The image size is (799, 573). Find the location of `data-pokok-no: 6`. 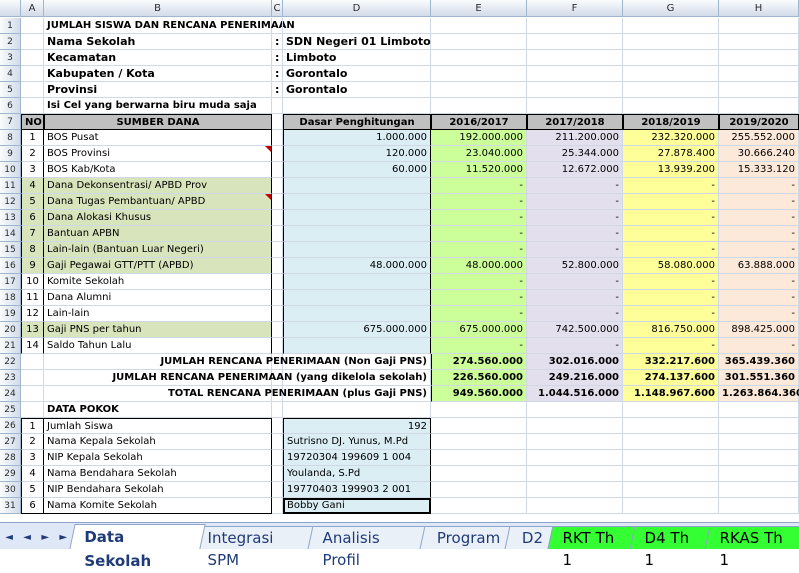

data-pokok-no: 6 is located at coordinates (32, 506).